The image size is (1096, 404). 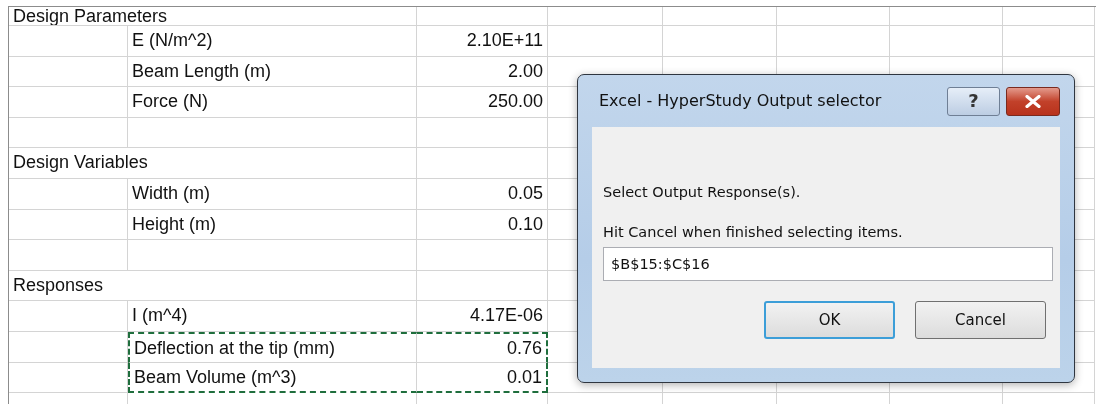 I want to click on cell-value: 2.00, so click(x=482, y=72).